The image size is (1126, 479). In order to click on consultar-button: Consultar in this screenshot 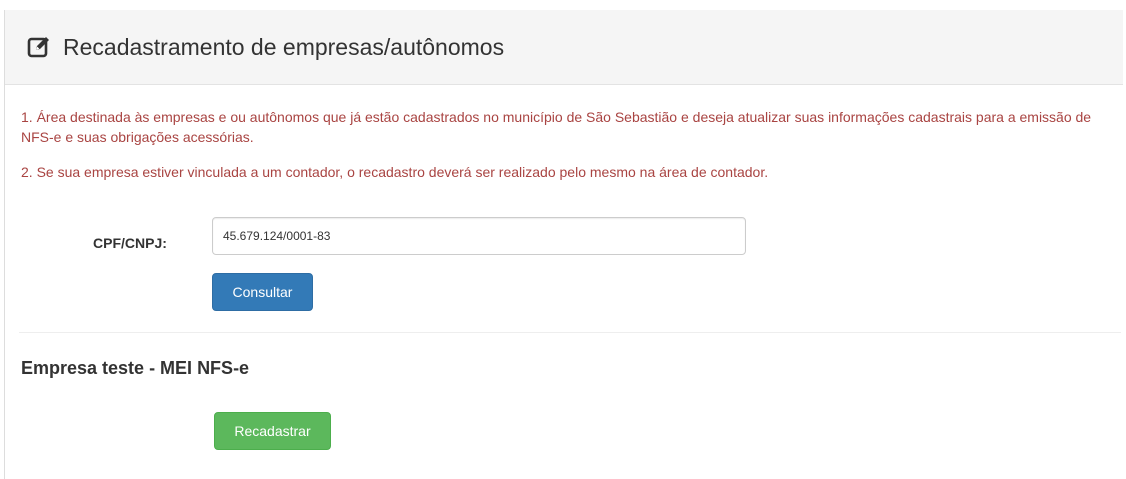, I will do `click(262, 292)`.